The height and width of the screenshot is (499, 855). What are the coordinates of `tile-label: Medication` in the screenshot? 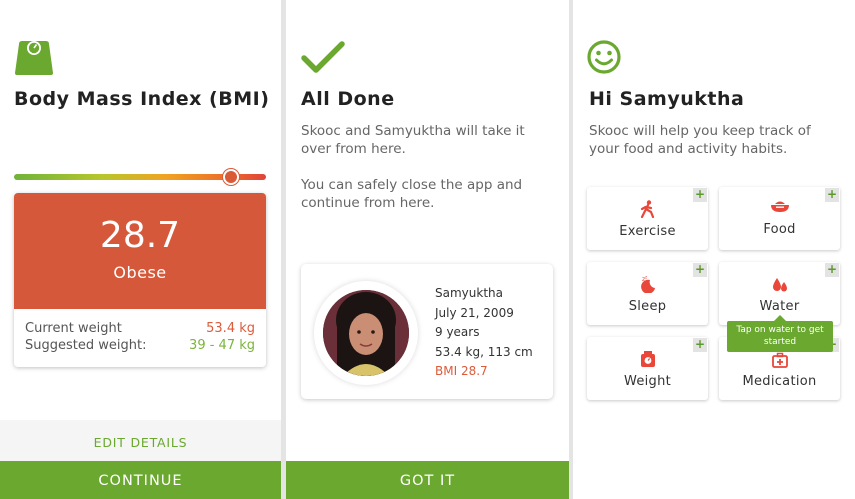 It's located at (779, 381).